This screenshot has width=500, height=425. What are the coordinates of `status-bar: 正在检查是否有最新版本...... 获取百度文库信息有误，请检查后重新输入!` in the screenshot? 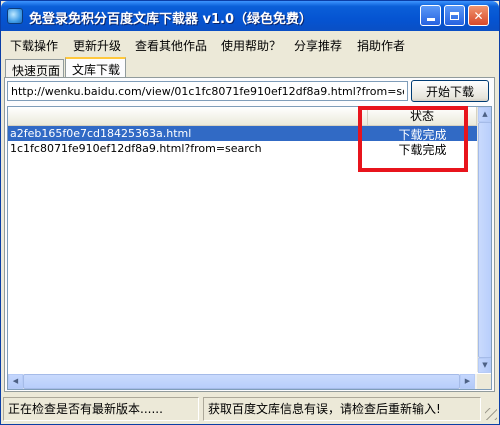 It's located at (250, 409).